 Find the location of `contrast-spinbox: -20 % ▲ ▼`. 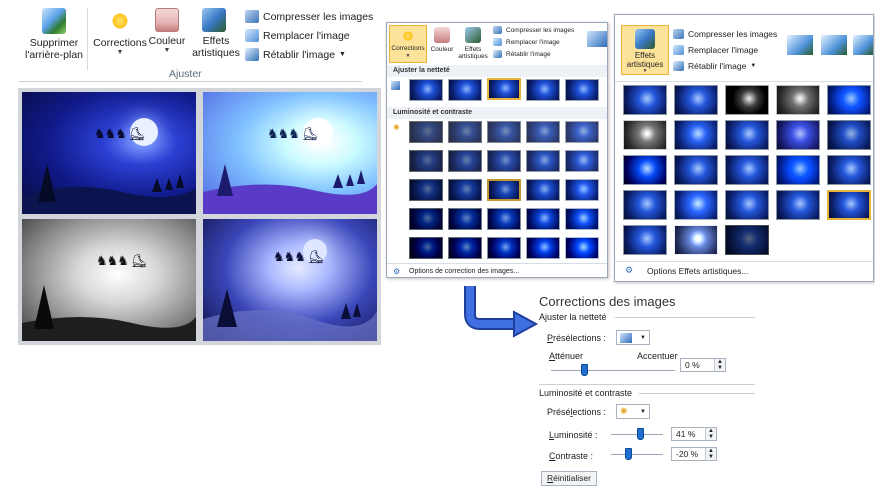

contrast-spinbox: -20 % ▲ ▼ is located at coordinates (694, 454).